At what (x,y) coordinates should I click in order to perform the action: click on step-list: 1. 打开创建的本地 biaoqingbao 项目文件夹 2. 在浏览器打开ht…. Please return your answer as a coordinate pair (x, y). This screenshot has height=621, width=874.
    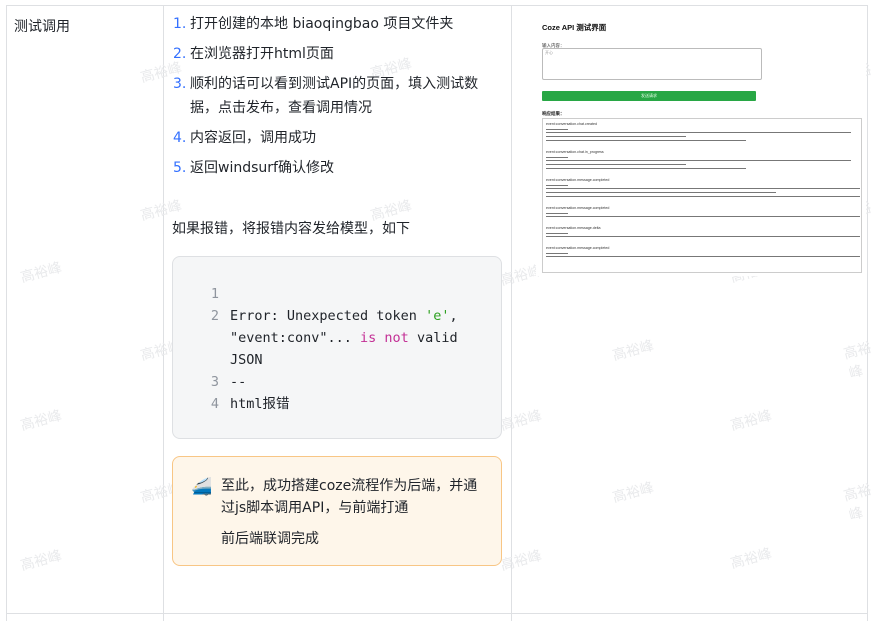
    Looking at the image, I should click on (338, 99).